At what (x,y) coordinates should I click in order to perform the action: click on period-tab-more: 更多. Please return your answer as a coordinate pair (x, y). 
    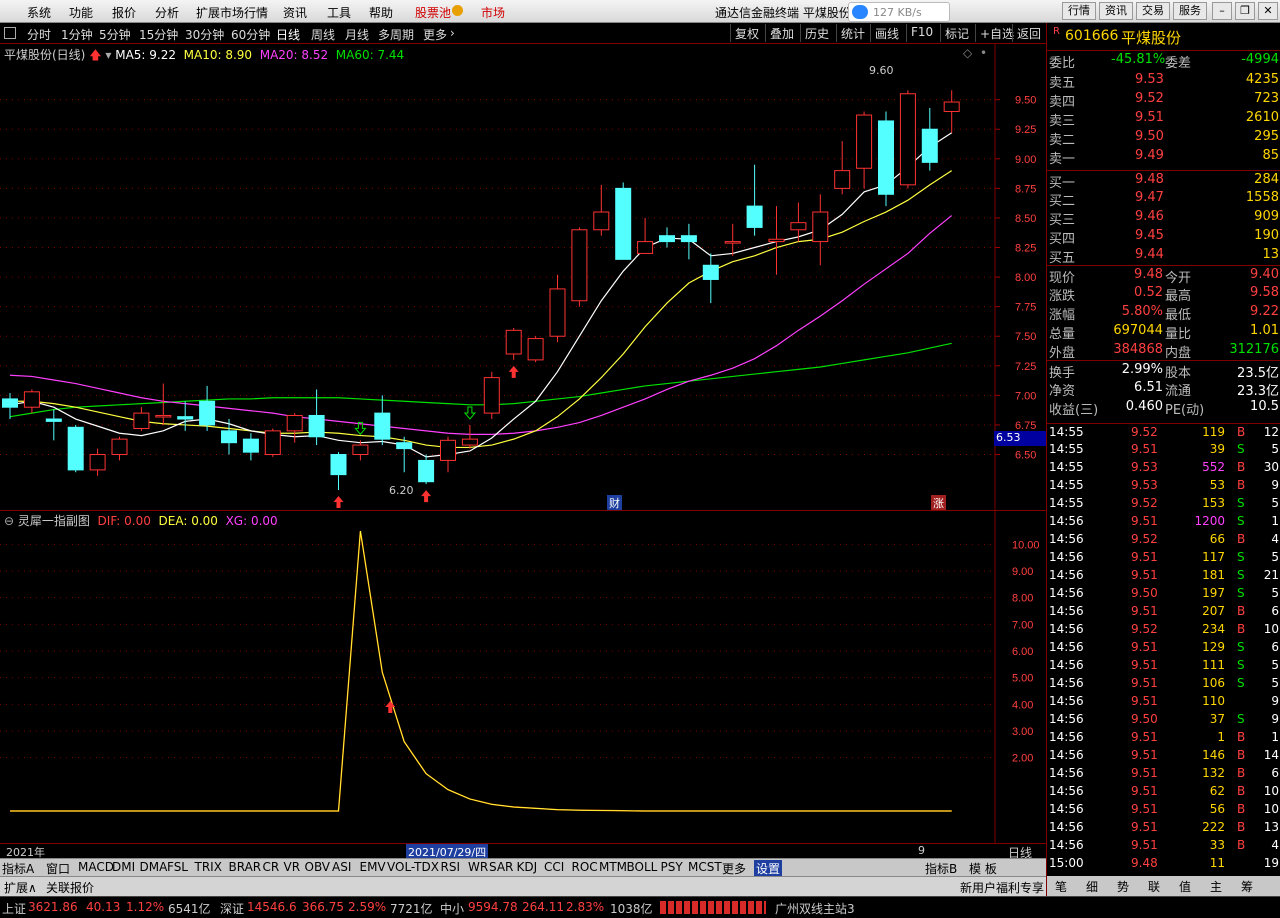
    Looking at the image, I should click on (435, 34).